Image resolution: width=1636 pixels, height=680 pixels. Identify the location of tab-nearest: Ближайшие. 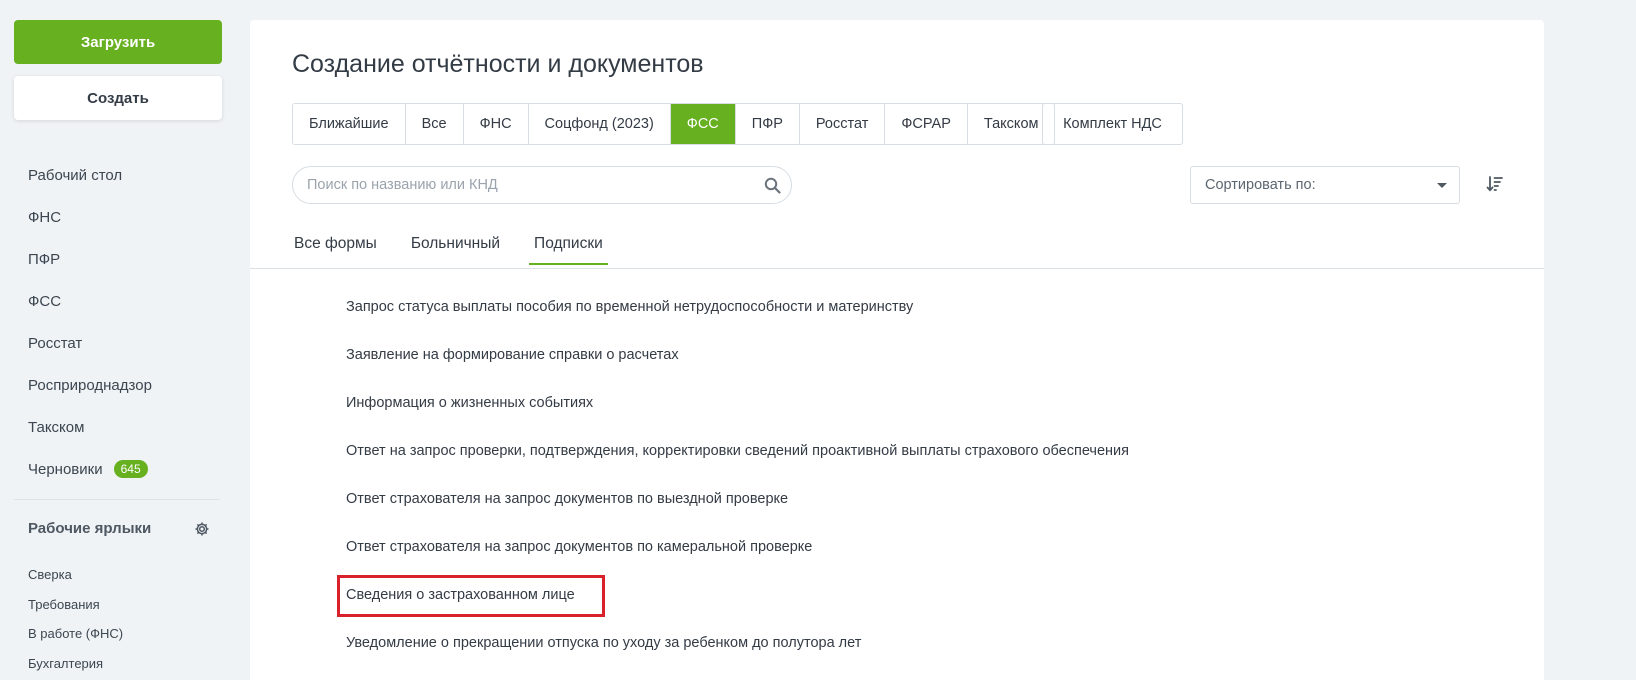
(349, 124).